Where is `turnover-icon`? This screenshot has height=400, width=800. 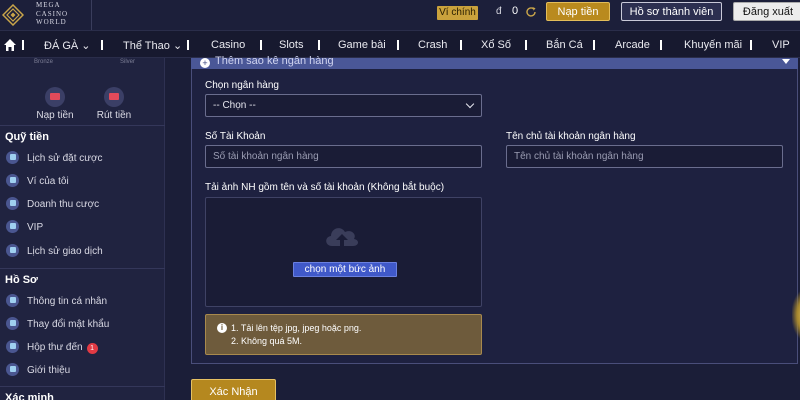
turnover-icon is located at coordinates (12, 203).